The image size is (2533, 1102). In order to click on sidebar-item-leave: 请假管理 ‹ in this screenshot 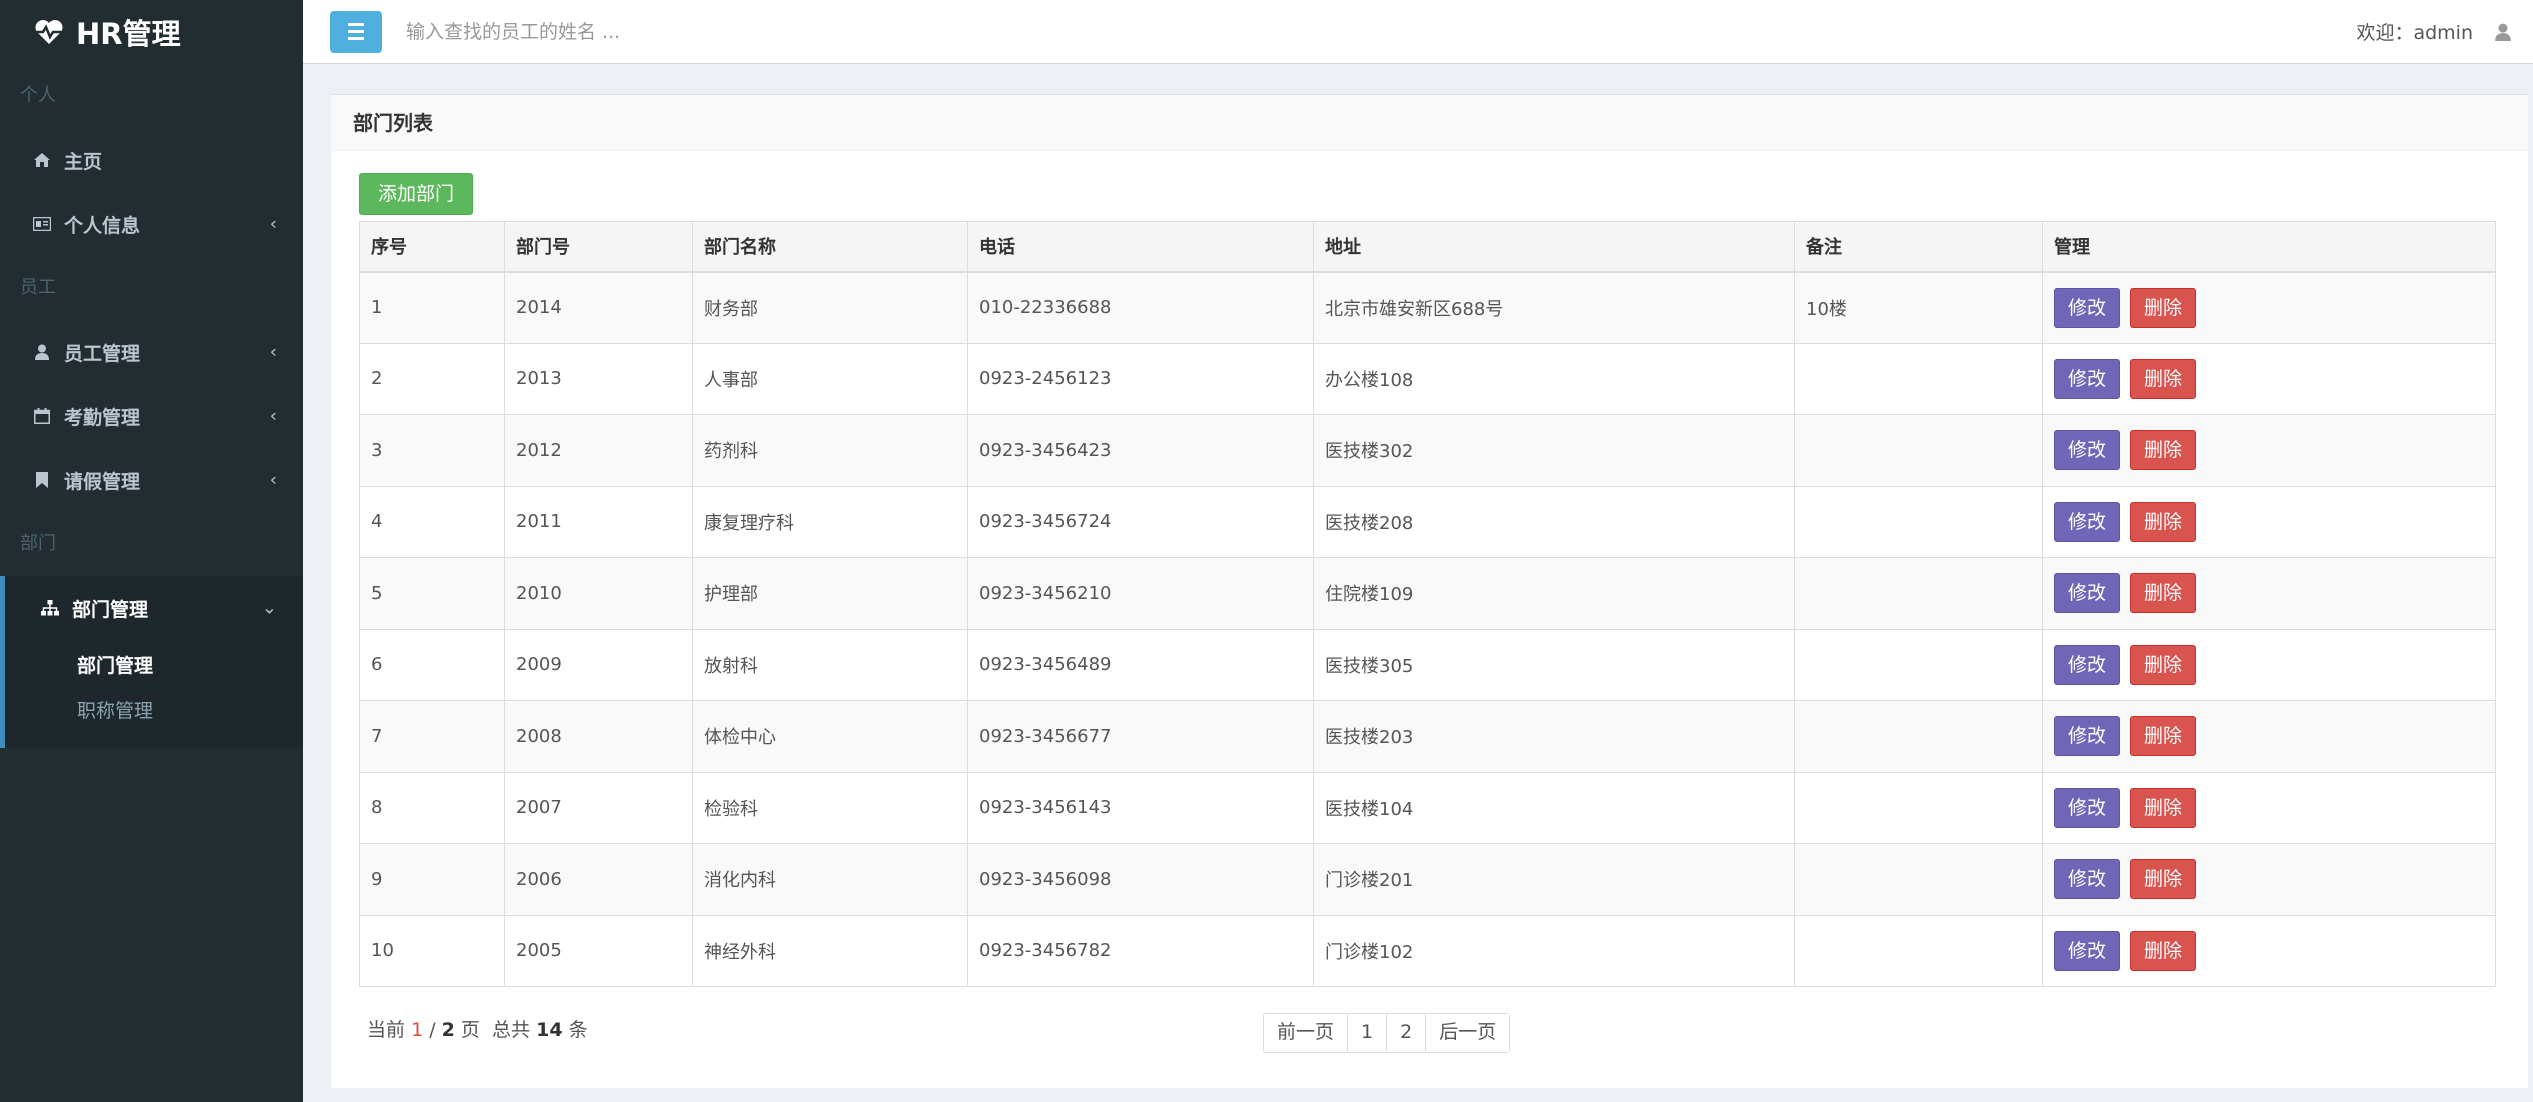, I will do `click(151, 480)`.